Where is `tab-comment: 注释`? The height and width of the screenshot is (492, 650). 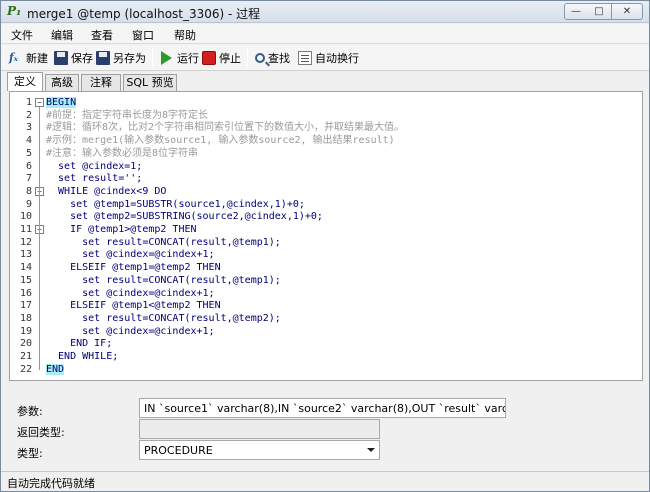 tab-comment: 注释 is located at coordinates (101, 82).